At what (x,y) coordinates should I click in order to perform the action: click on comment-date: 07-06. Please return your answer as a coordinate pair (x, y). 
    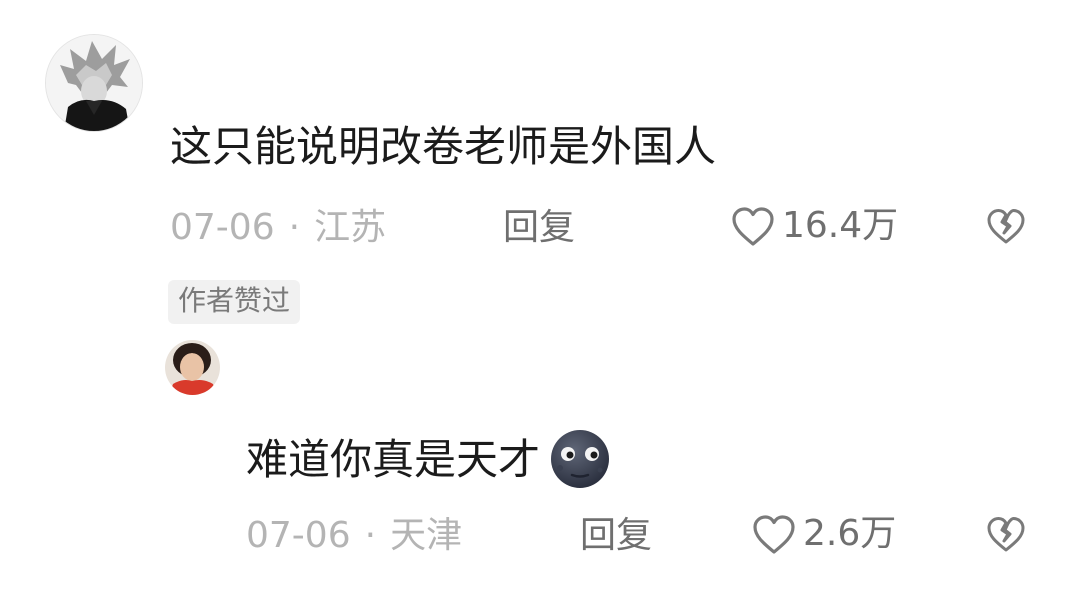
    Looking at the image, I should click on (222, 227).